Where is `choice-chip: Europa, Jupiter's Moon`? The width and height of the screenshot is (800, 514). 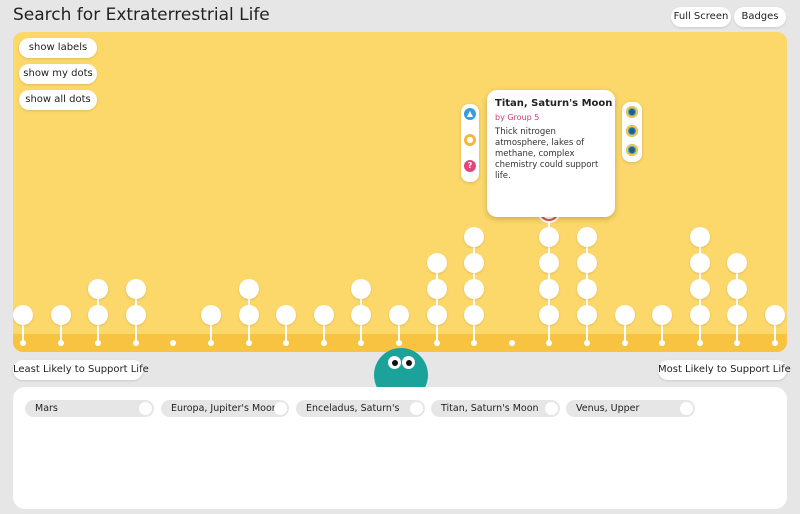
choice-chip: Europa, Jupiter's Moon is located at coordinates (225, 408).